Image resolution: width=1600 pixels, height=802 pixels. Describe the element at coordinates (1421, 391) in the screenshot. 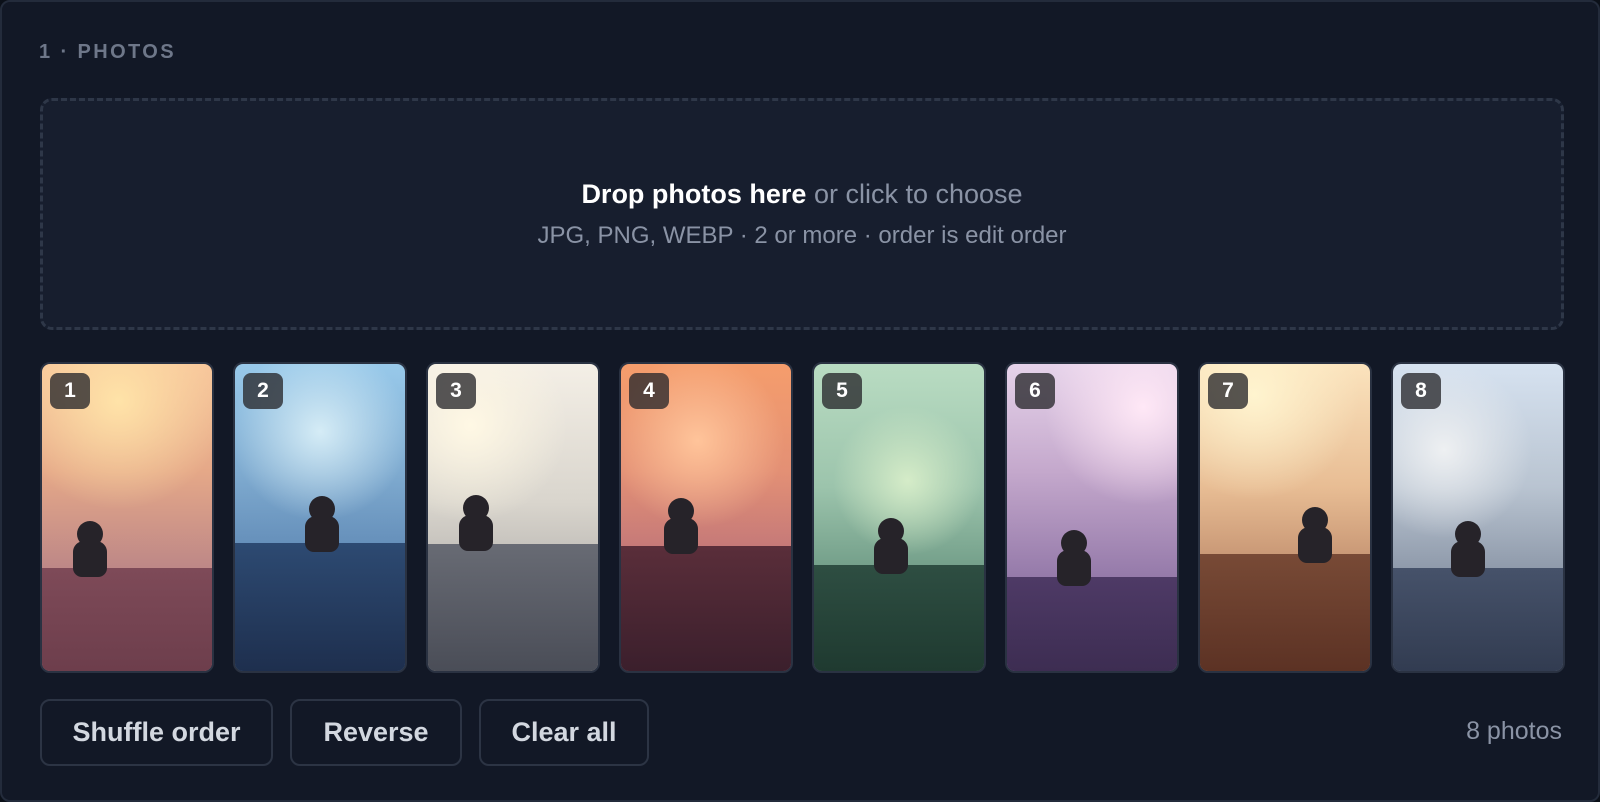

I see `photo-order-badge: 8` at that location.